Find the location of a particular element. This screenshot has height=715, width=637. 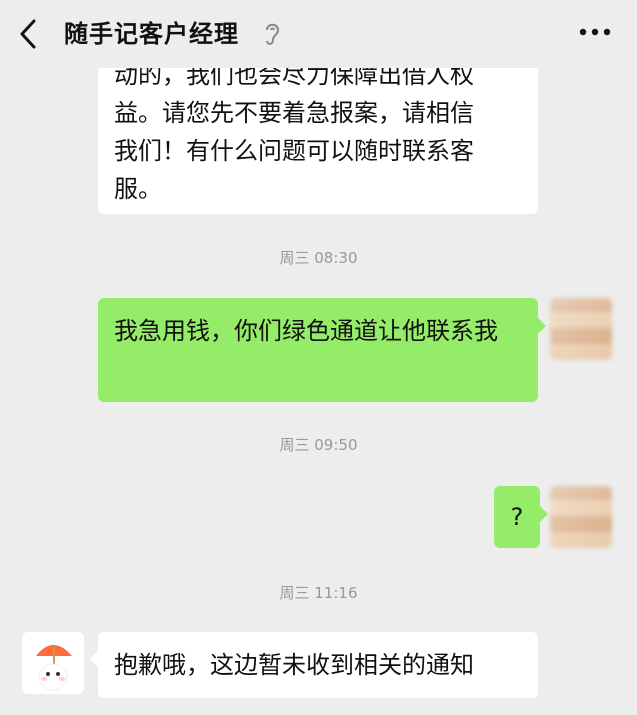

chat-title: 随手记客户经理 is located at coordinates (151, 34).